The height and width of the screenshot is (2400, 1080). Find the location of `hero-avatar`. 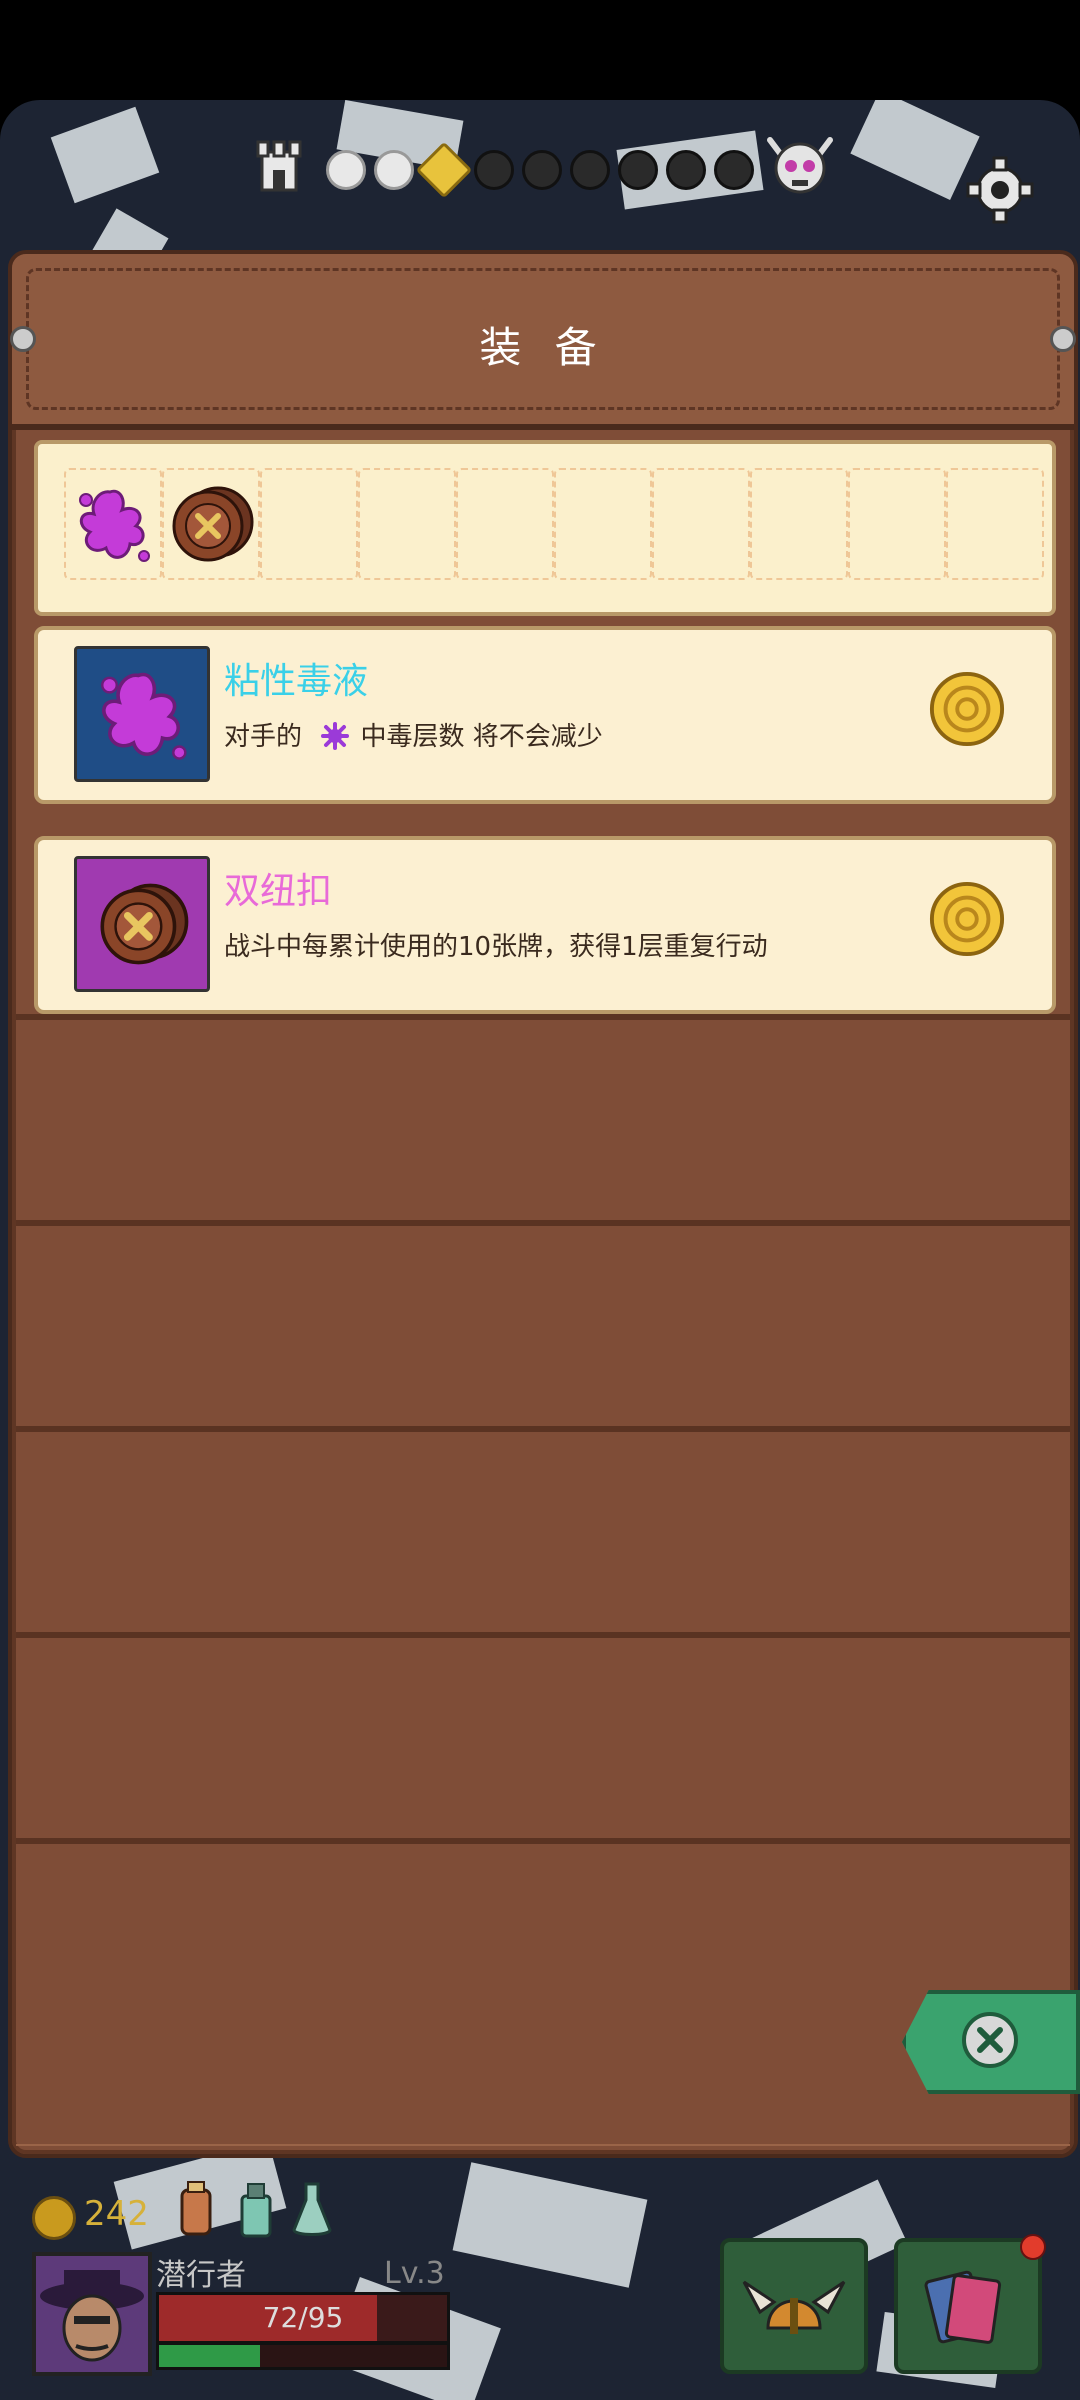

hero-avatar is located at coordinates (92, 2314).